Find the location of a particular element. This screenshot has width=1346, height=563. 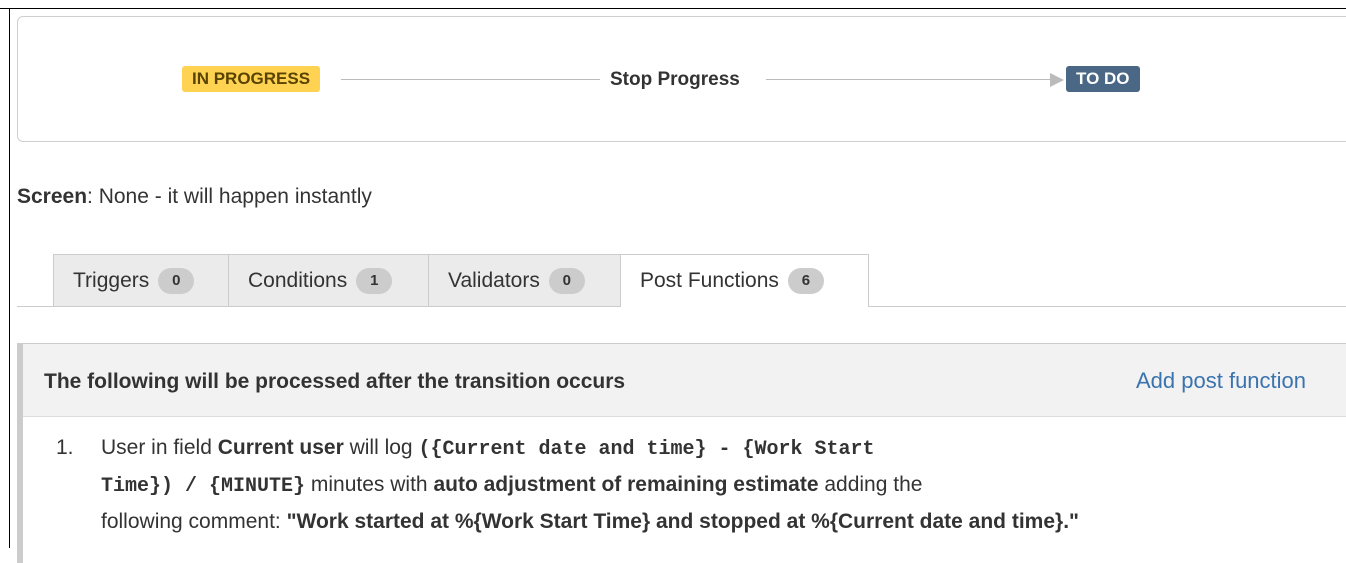

pf-field-name: Current user is located at coordinates (280, 447).